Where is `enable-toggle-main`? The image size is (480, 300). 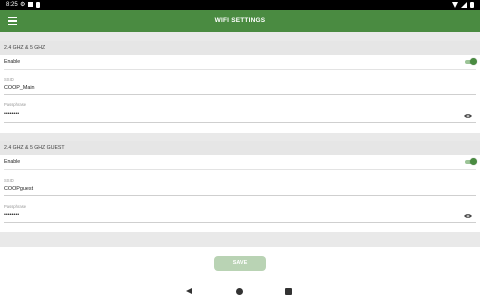
enable-toggle-main is located at coordinates (471, 62).